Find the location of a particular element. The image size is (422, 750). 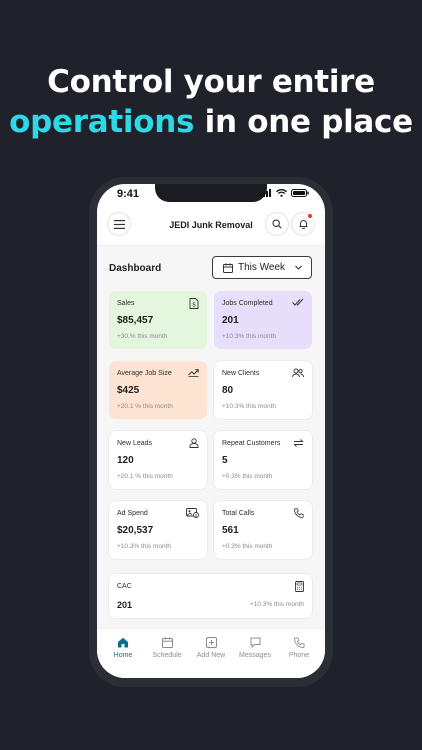

dashboard-title: Dashboard is located at coordinates (135, 268).